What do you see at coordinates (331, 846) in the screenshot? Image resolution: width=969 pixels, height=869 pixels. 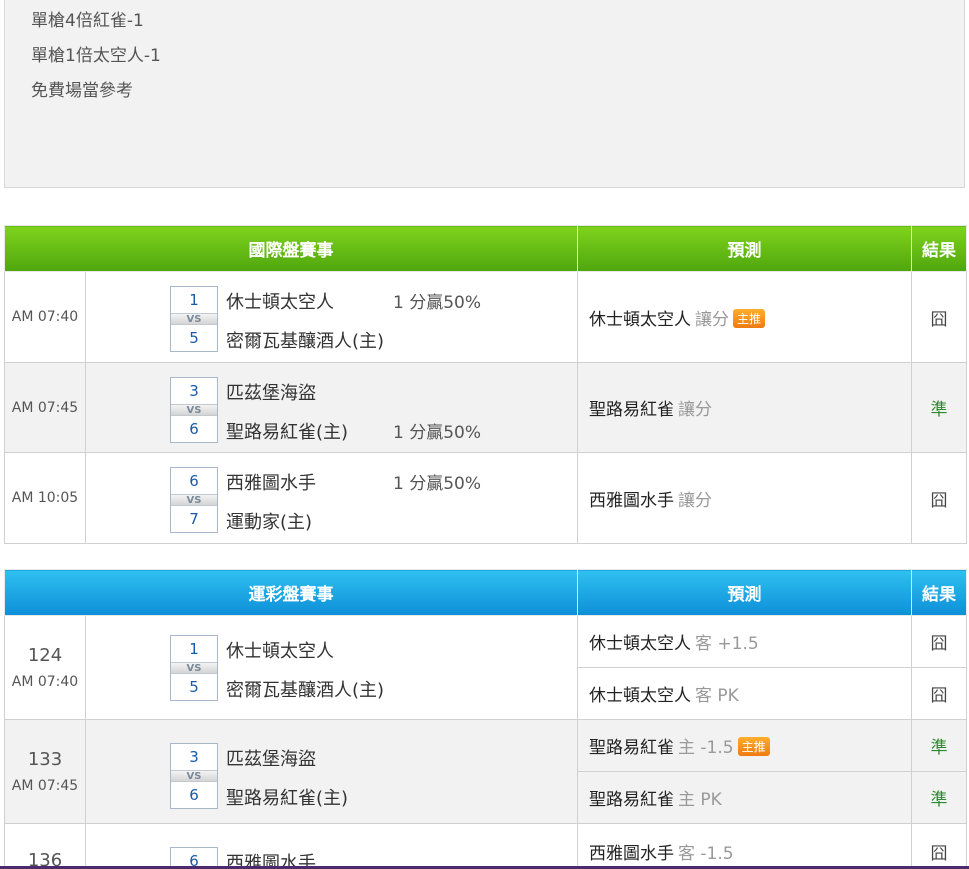 I see `matchup: 6 西雅圖水手` at bounding box center [331, 846].